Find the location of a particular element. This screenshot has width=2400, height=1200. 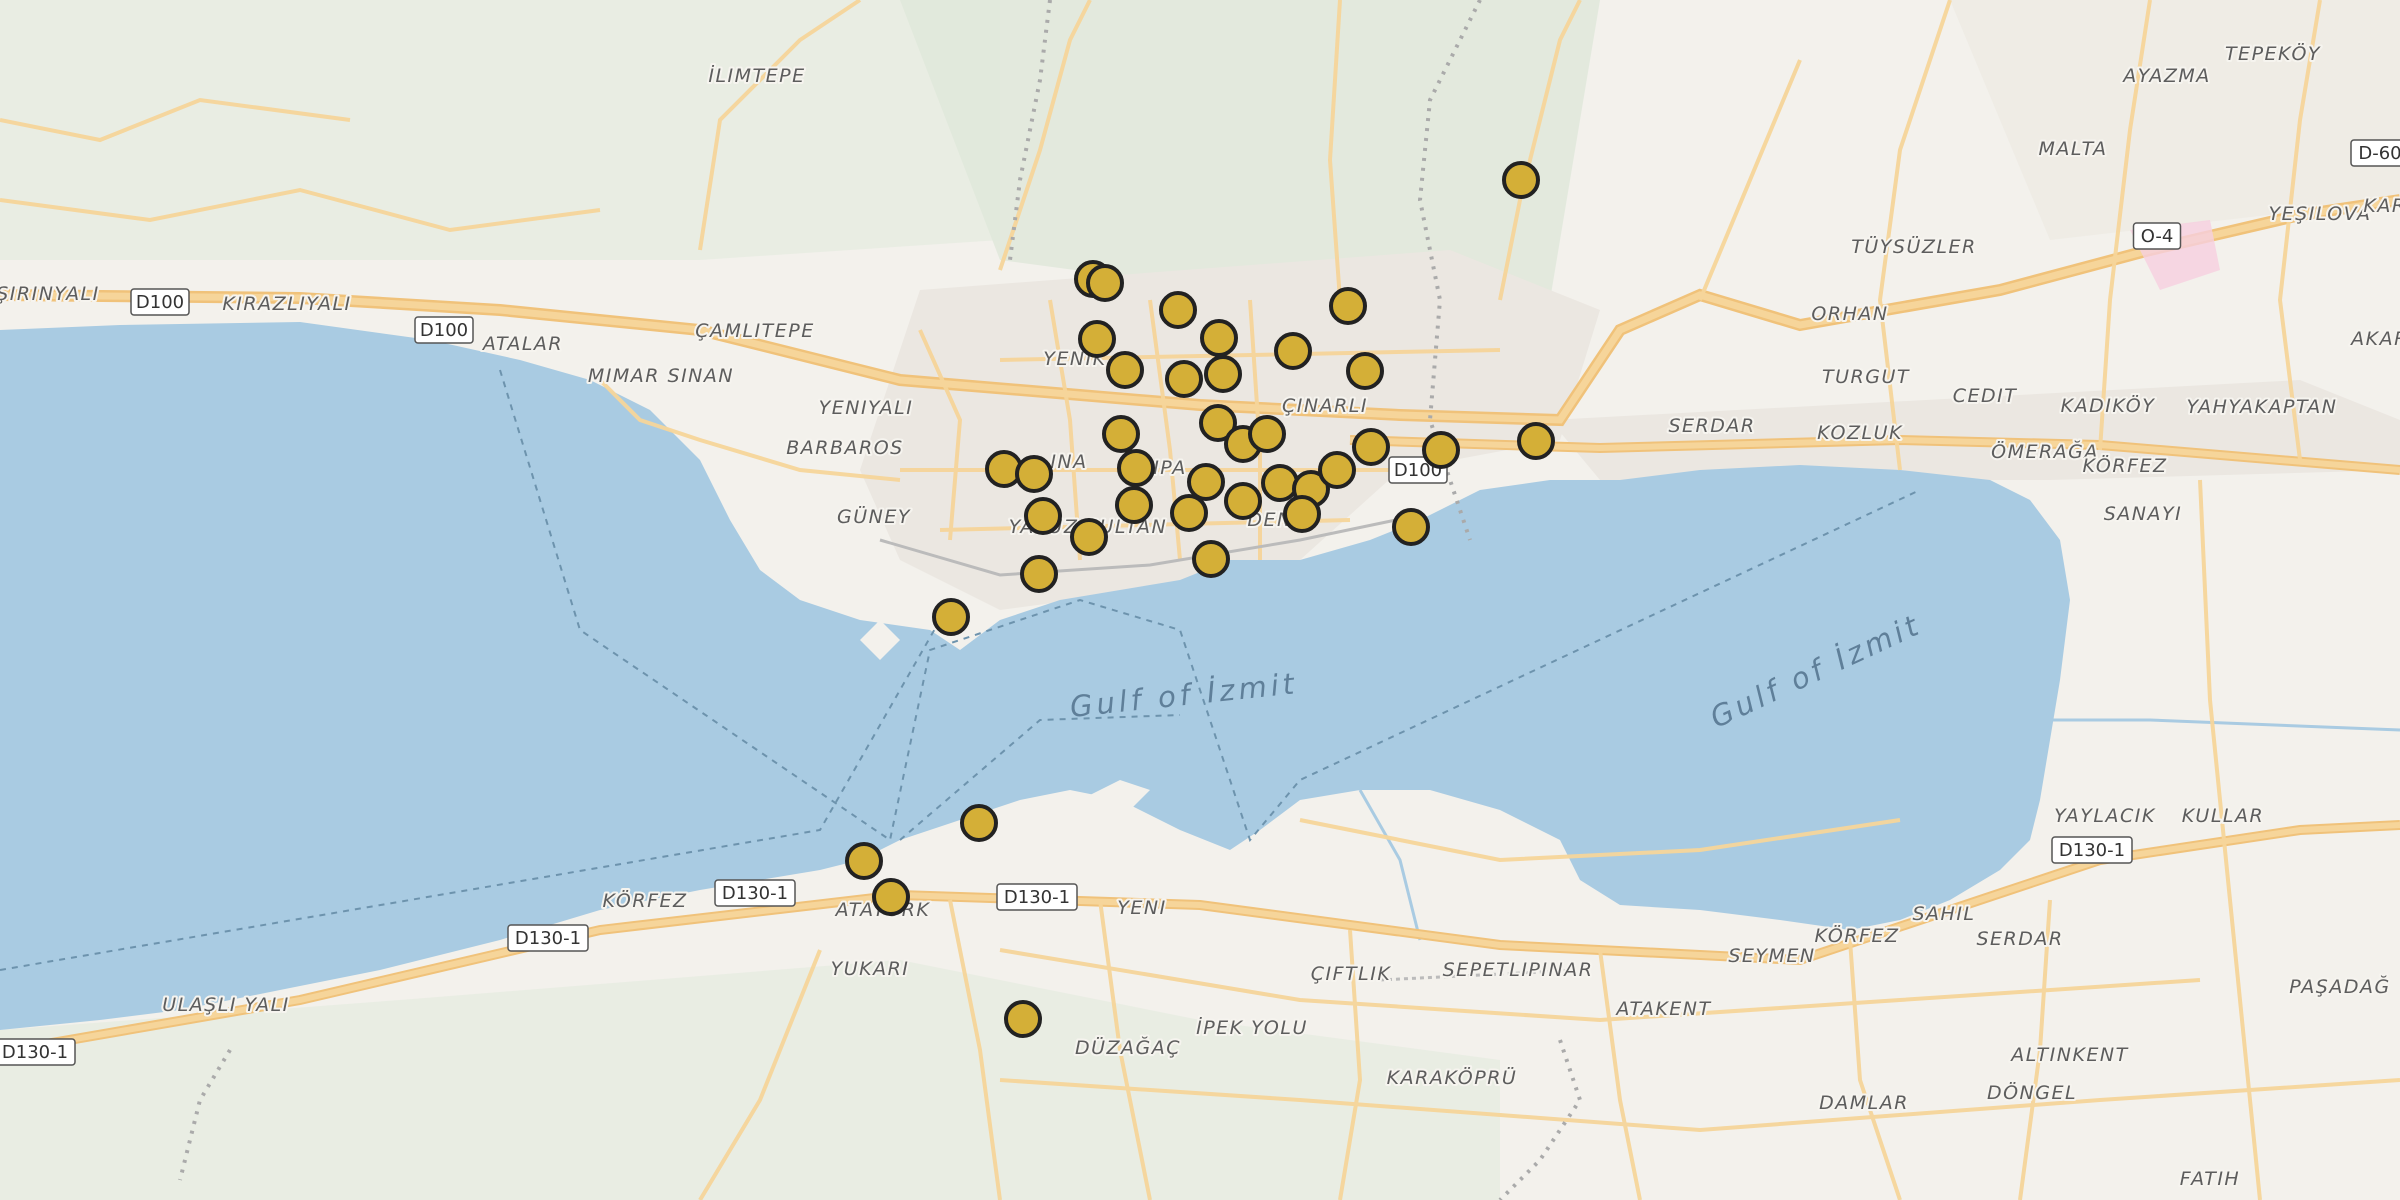

place-label: ATALAR is located at coordinates (522, 344).